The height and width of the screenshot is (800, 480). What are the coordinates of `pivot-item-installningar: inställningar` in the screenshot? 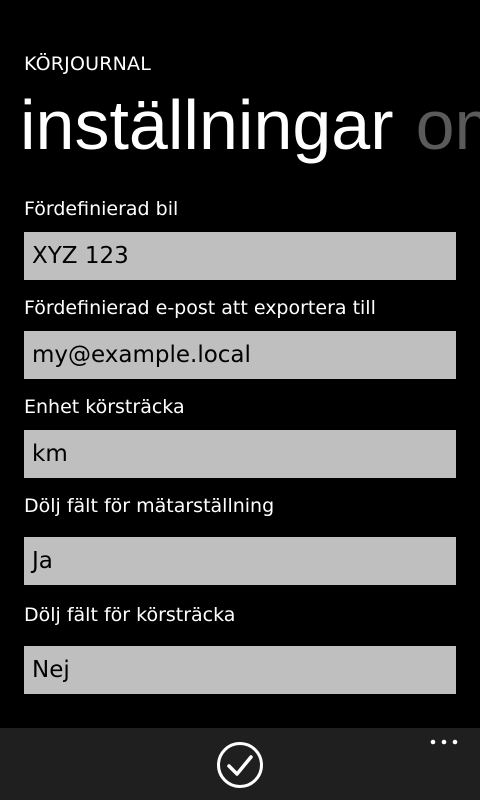 It's located at (207, 125).